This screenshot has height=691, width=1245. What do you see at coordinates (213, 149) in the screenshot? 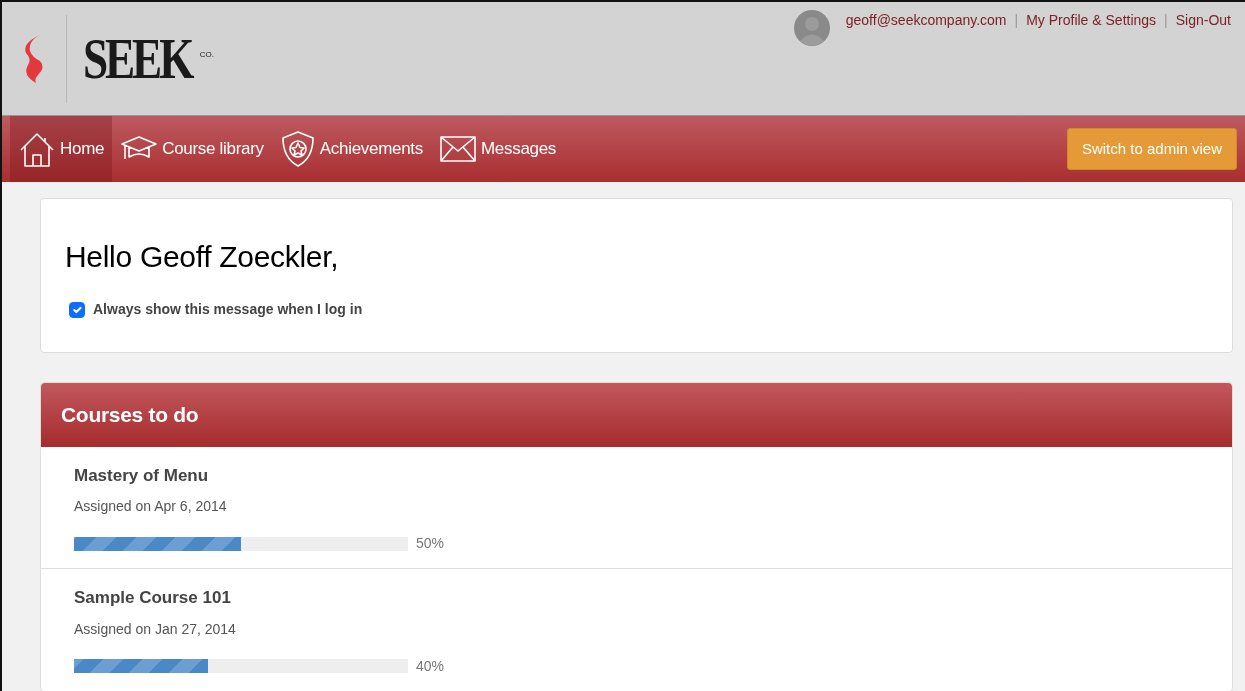
I see `nav-label: Course library` at bounding box center [213, 149].